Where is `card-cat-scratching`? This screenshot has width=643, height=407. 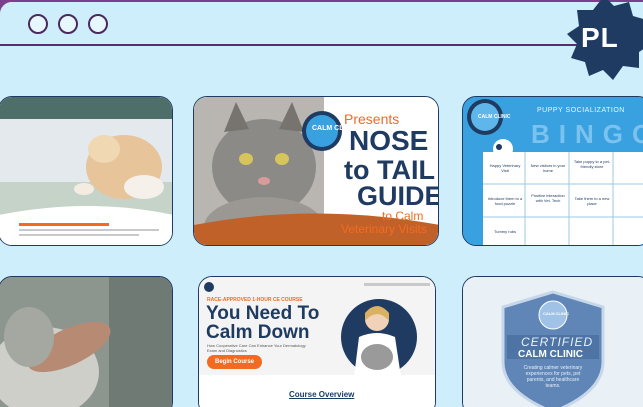 card-cat-scratching is located at coordinates (86, 171).